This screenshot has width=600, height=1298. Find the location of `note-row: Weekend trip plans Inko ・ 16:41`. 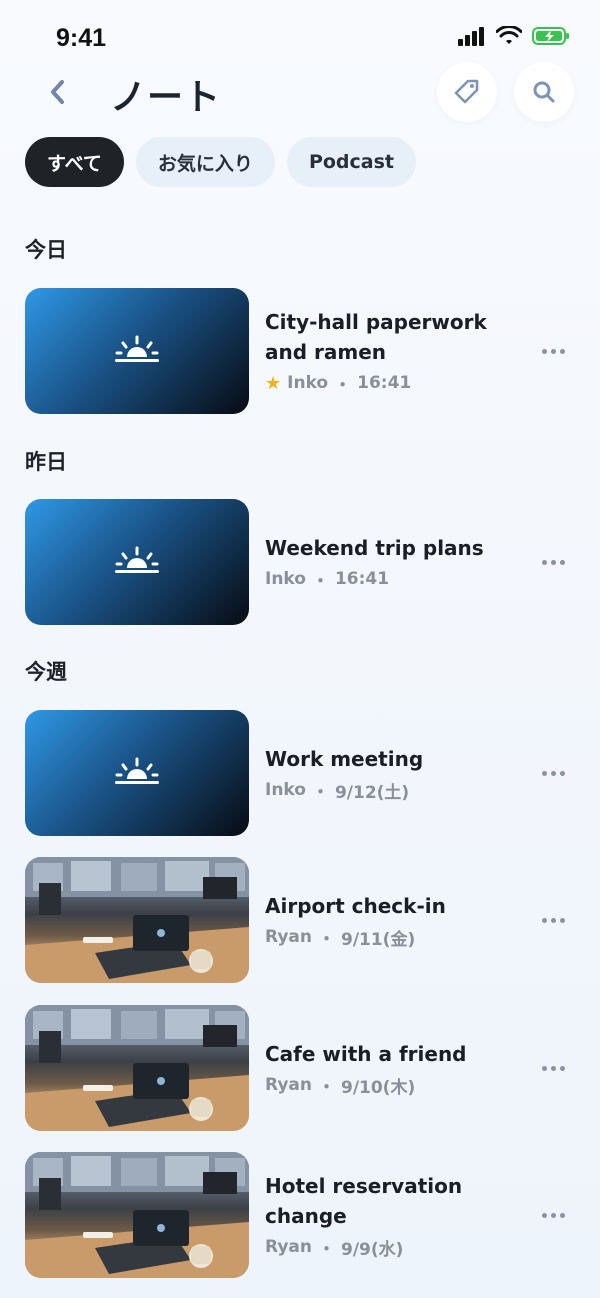

note-row: Weekend trip plans Inko ・ 16:41 is located at coordinates (300, 562).